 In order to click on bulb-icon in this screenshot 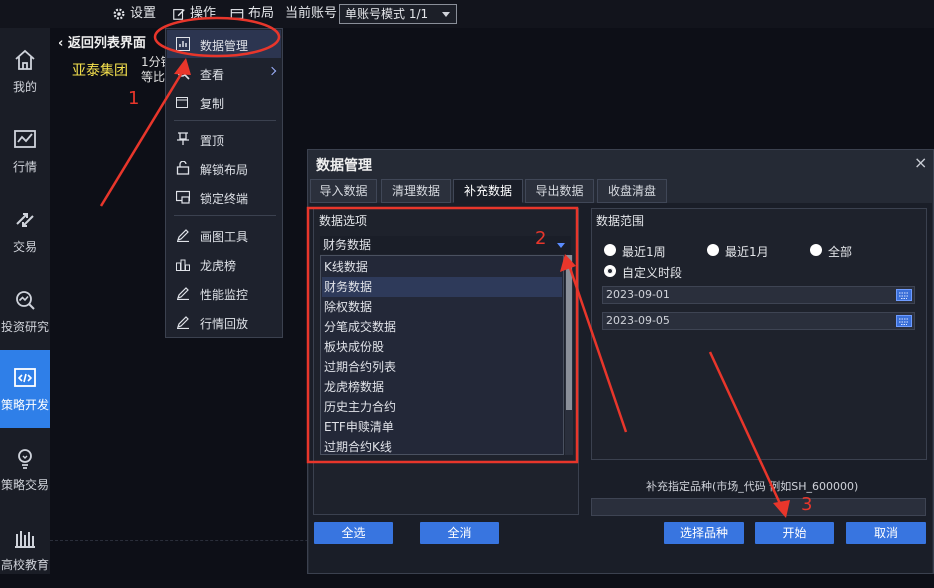, I will do `click(25, 458)`.